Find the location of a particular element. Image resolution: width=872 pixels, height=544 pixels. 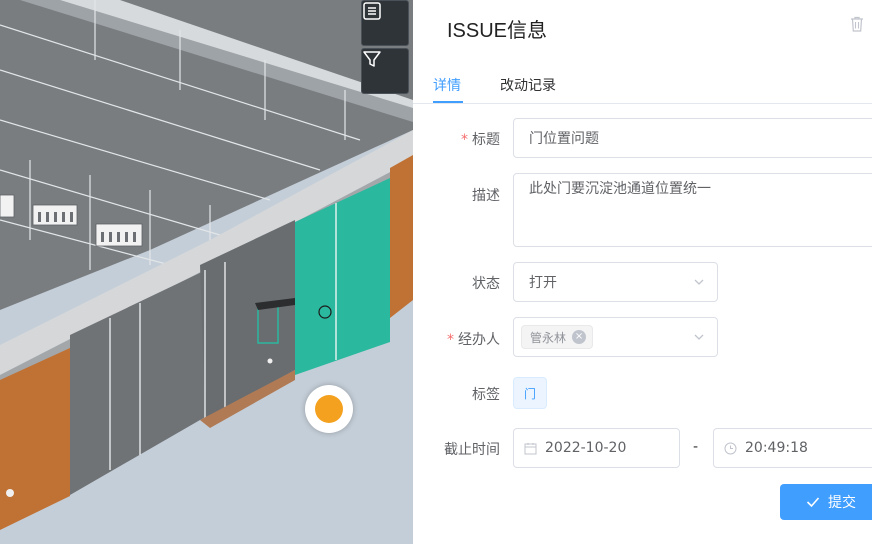

time-picker: 20:49:18 is located at coordinates (792, 448).